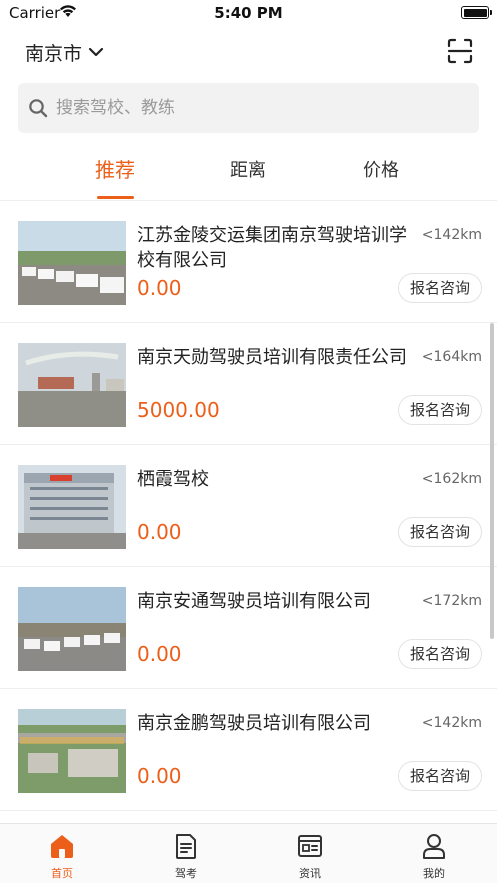  Describe the element at coordinates (248, 750) in the screenshot. I see `school-list-item: 南京金鹏驾驶员培训有限公司 0.00 <142km 报名咨询` at that location.